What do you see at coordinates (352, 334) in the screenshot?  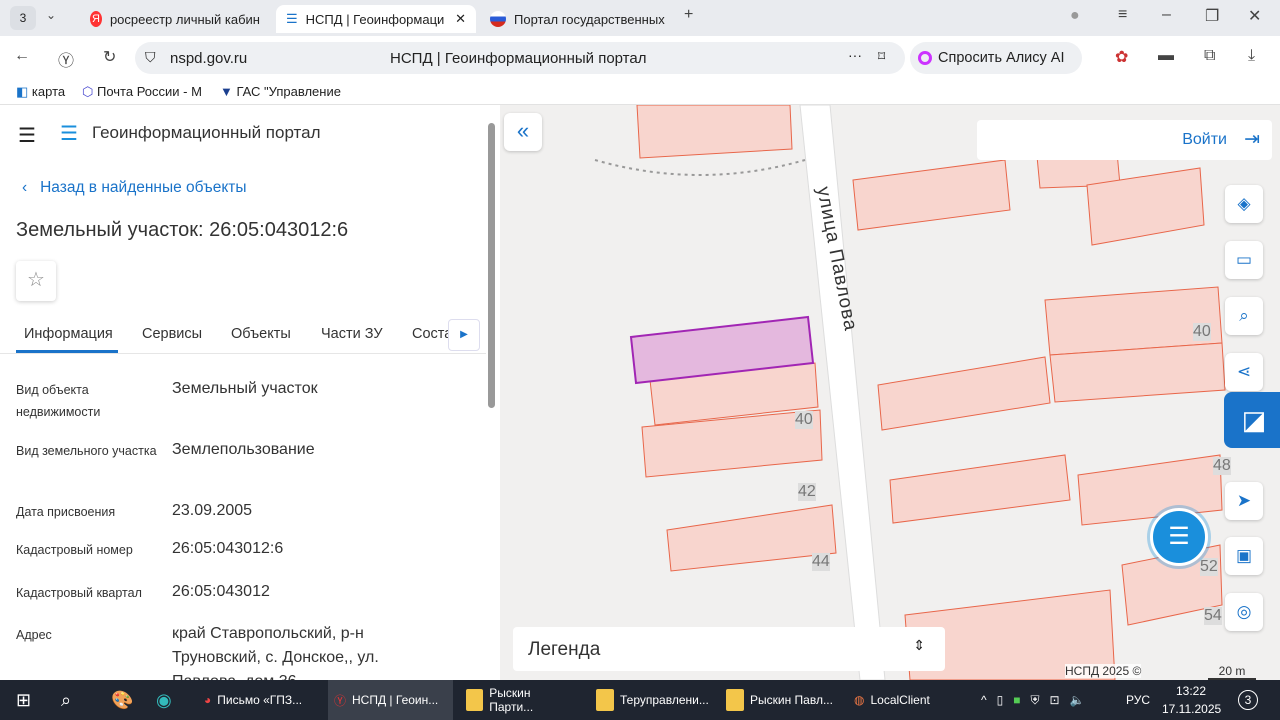 I see `tab-parts: Части ЗУ` at bounding box center [352, 334].